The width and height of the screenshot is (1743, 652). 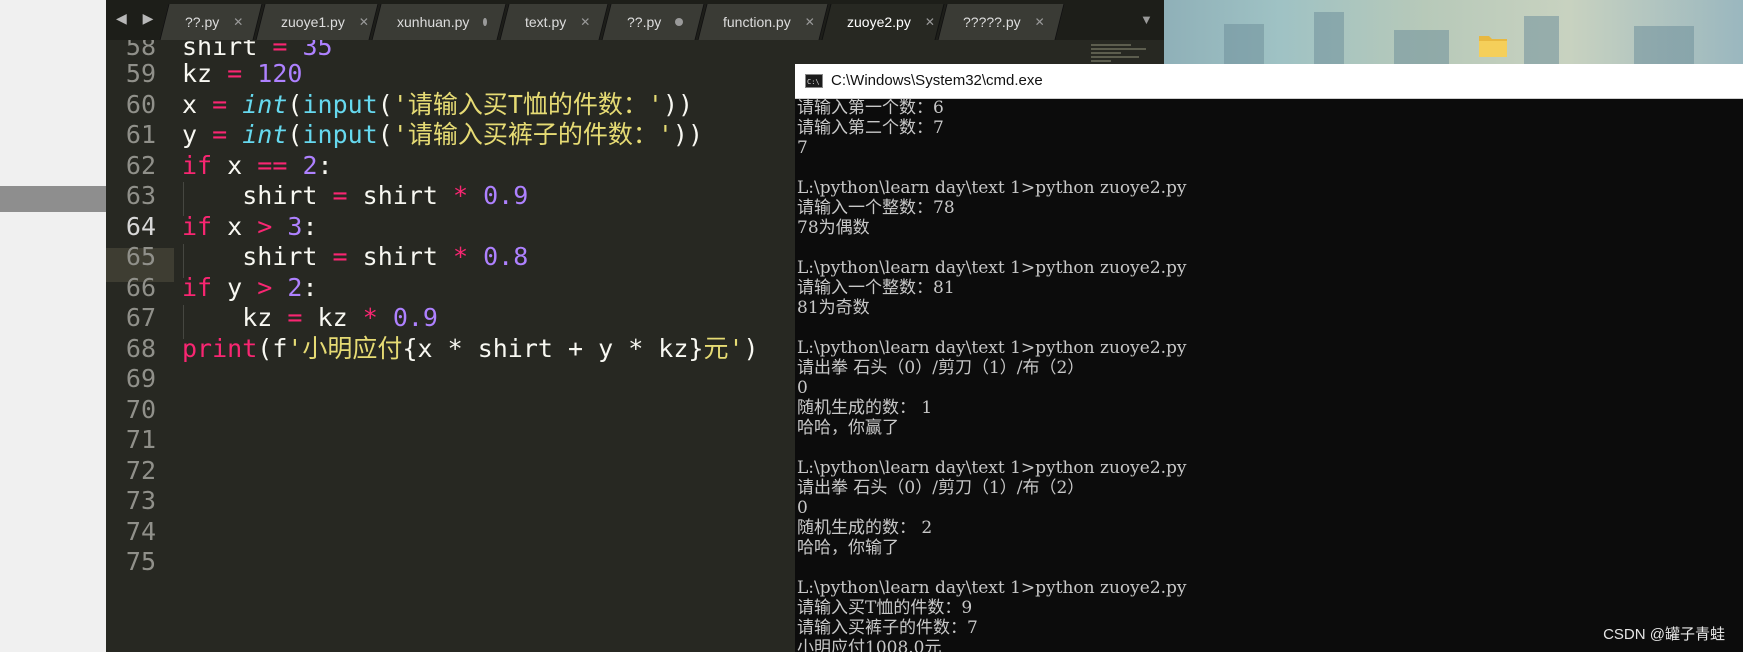 I want to click on line-number: 74, so click(x=140, y=531).